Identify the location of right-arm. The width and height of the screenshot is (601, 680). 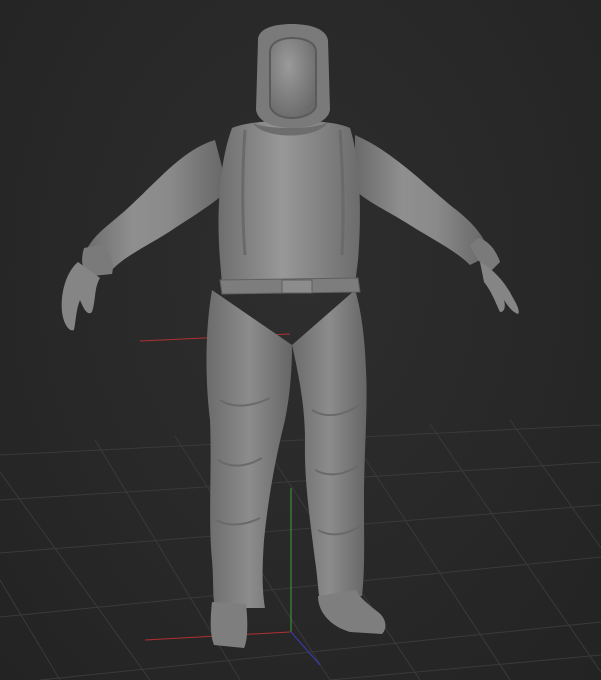
(437, 224).